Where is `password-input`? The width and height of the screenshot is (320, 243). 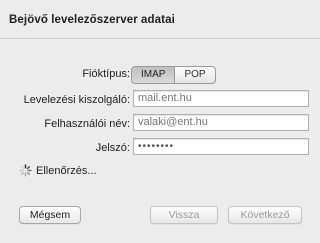
password-input is located at coordinates (221, 146).